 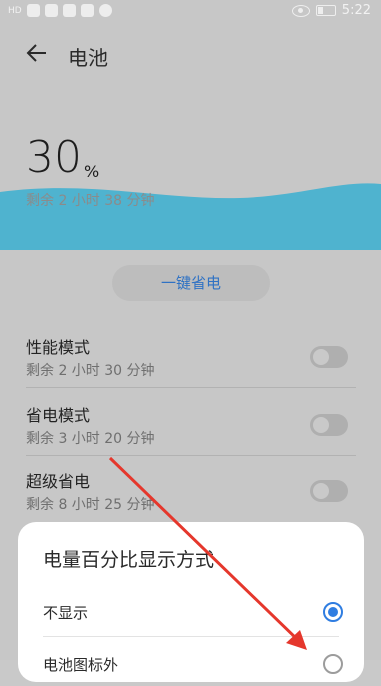 What do you see at coordinates (58, 347) in the screenshot?
I see `row-title: 性能模式` at bounding box center [58, 347].